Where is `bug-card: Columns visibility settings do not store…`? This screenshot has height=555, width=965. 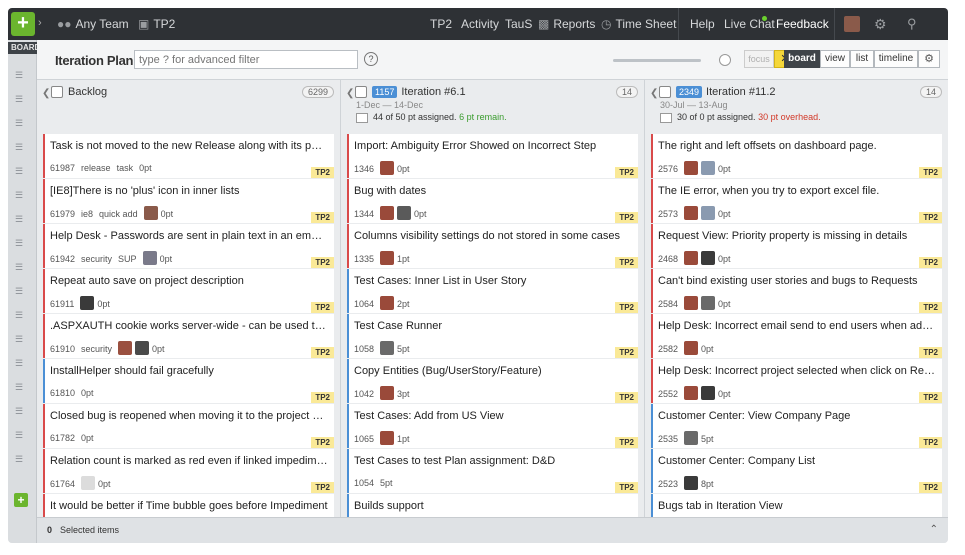
bug-card: Columns visibility settings do not store… is located at coordinates (492, 246).